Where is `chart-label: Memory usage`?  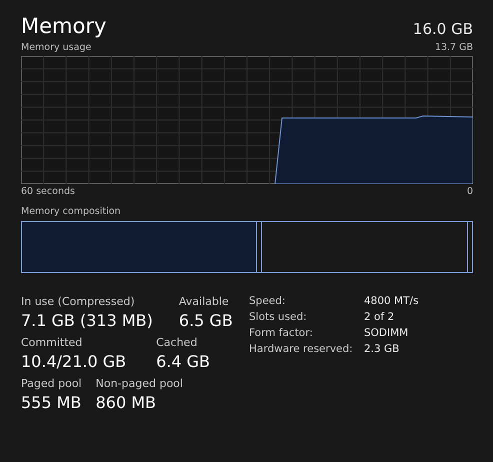 chart-label: Memory usage is located at coordinates (56, 47).